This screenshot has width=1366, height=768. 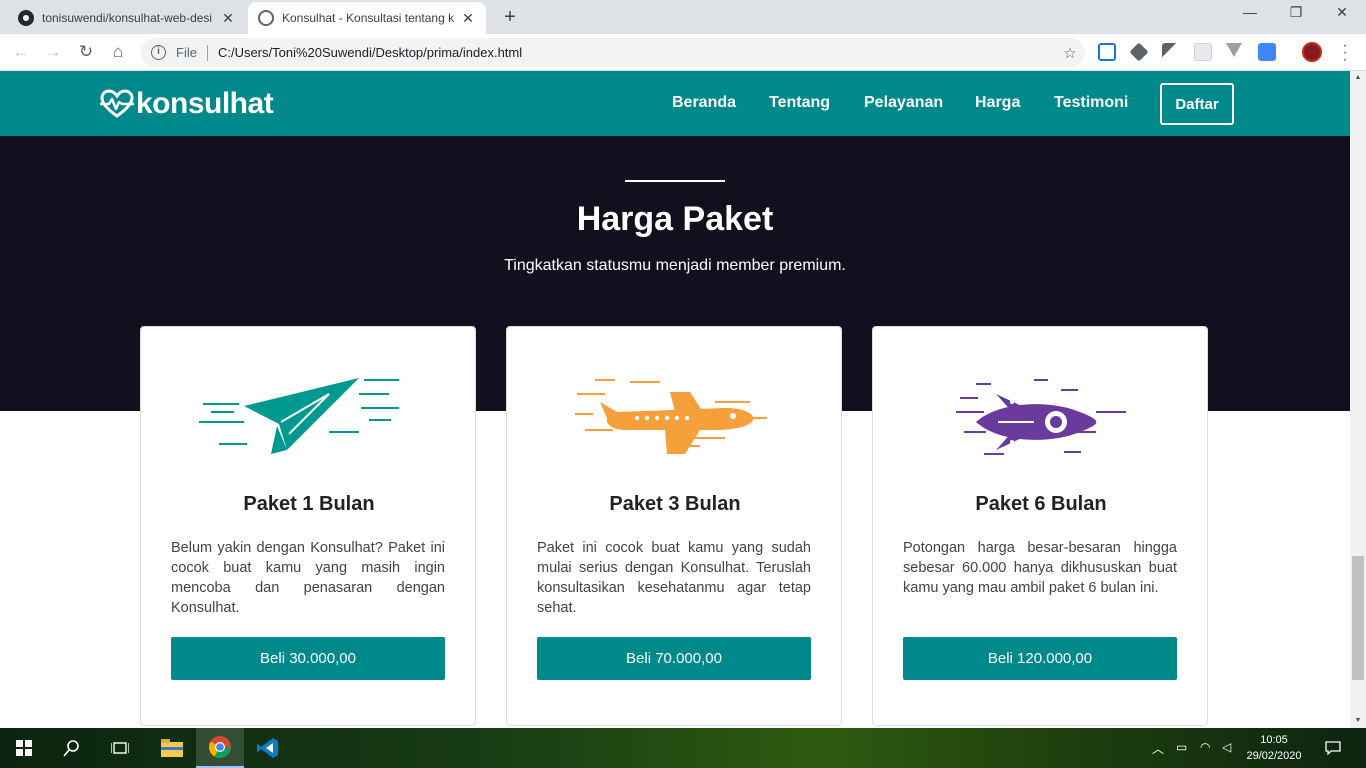 I want to click on tab-title: tonisuwendi/konsulhat-web-desi, so click(x=127, y=18).